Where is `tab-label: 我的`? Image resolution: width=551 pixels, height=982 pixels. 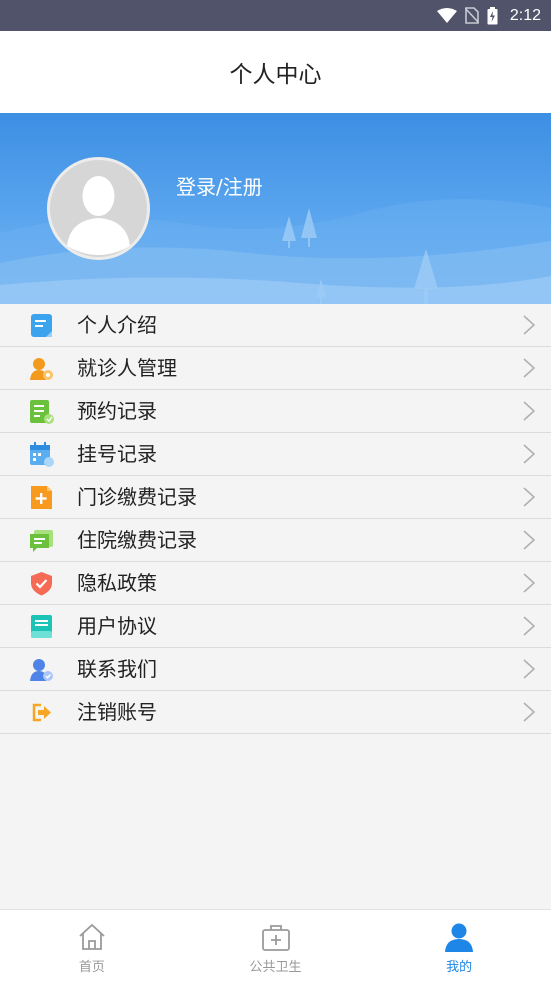
tab-label: 我的 is located at coordinates (459, 967).